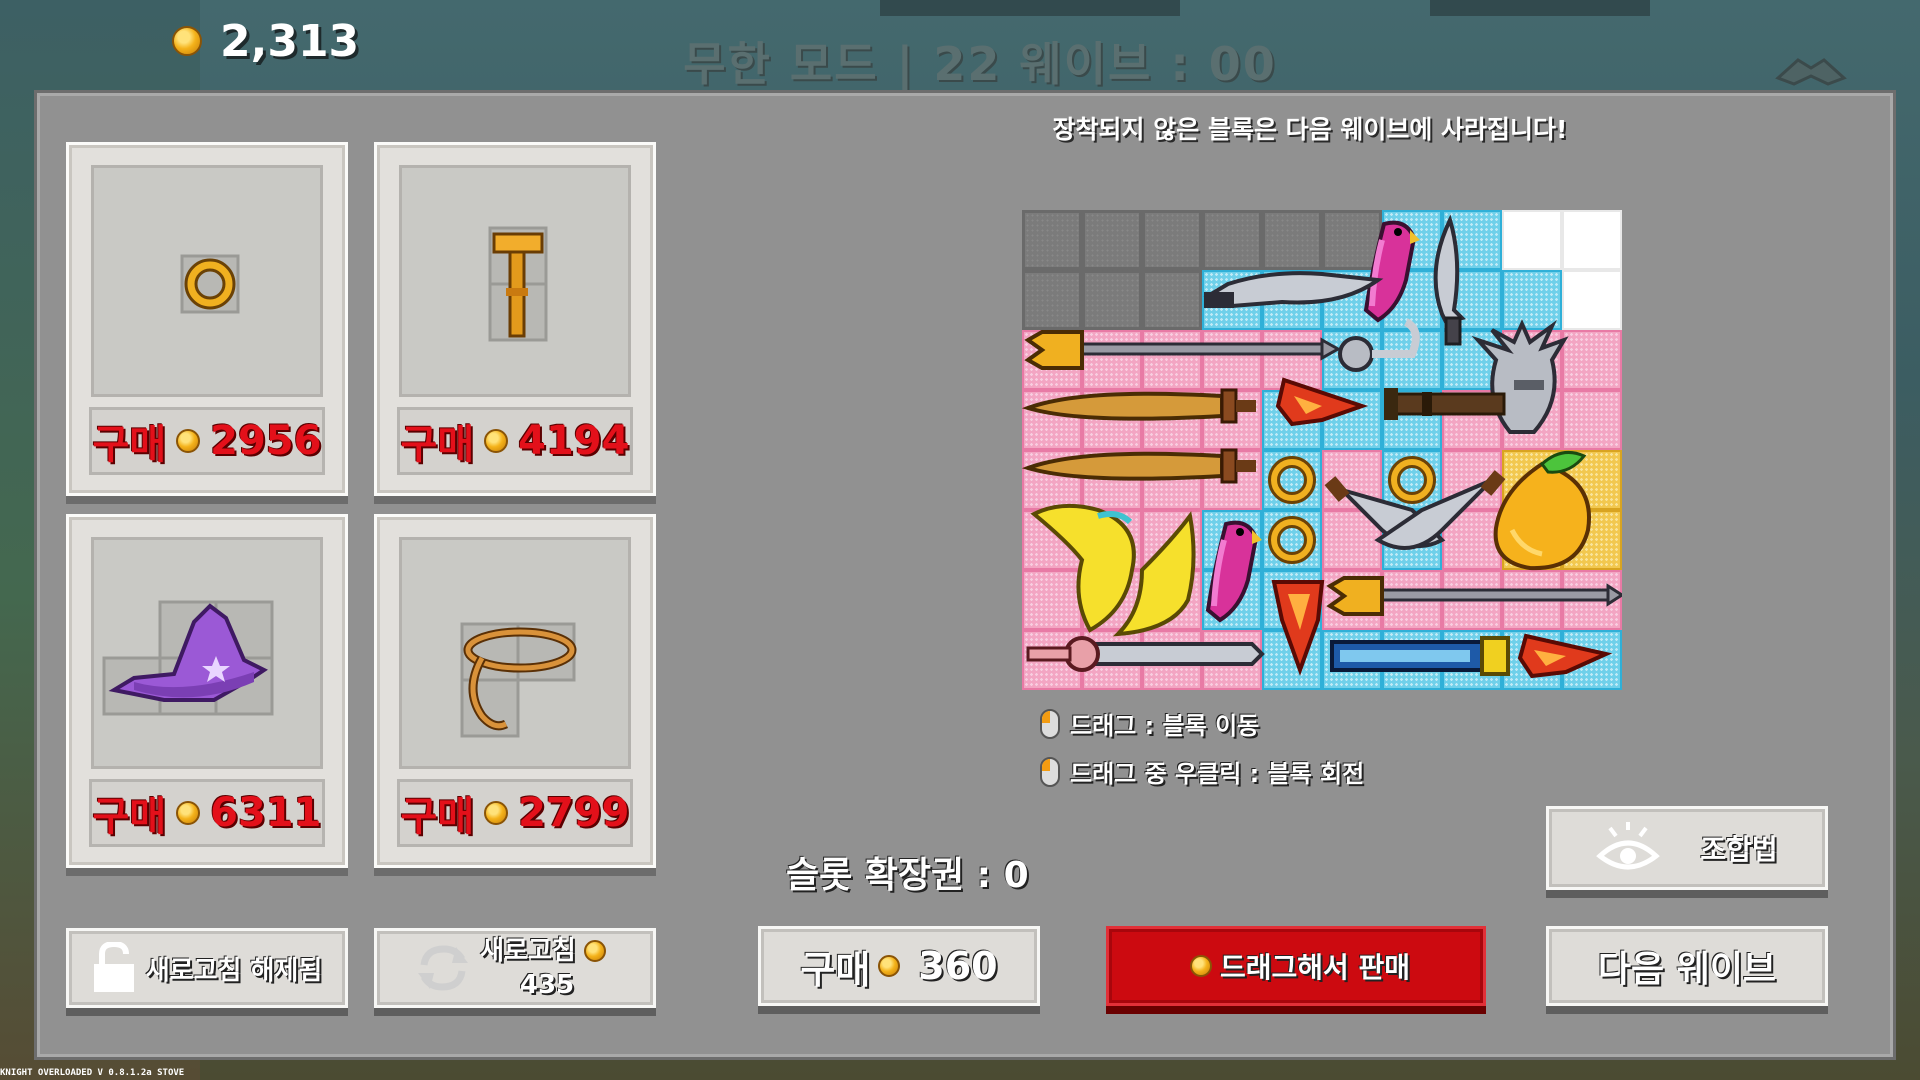 The width and height of the screenshot is (1920, 1080). I want to click on buy-slot-label: 구매, so click(835, 969).